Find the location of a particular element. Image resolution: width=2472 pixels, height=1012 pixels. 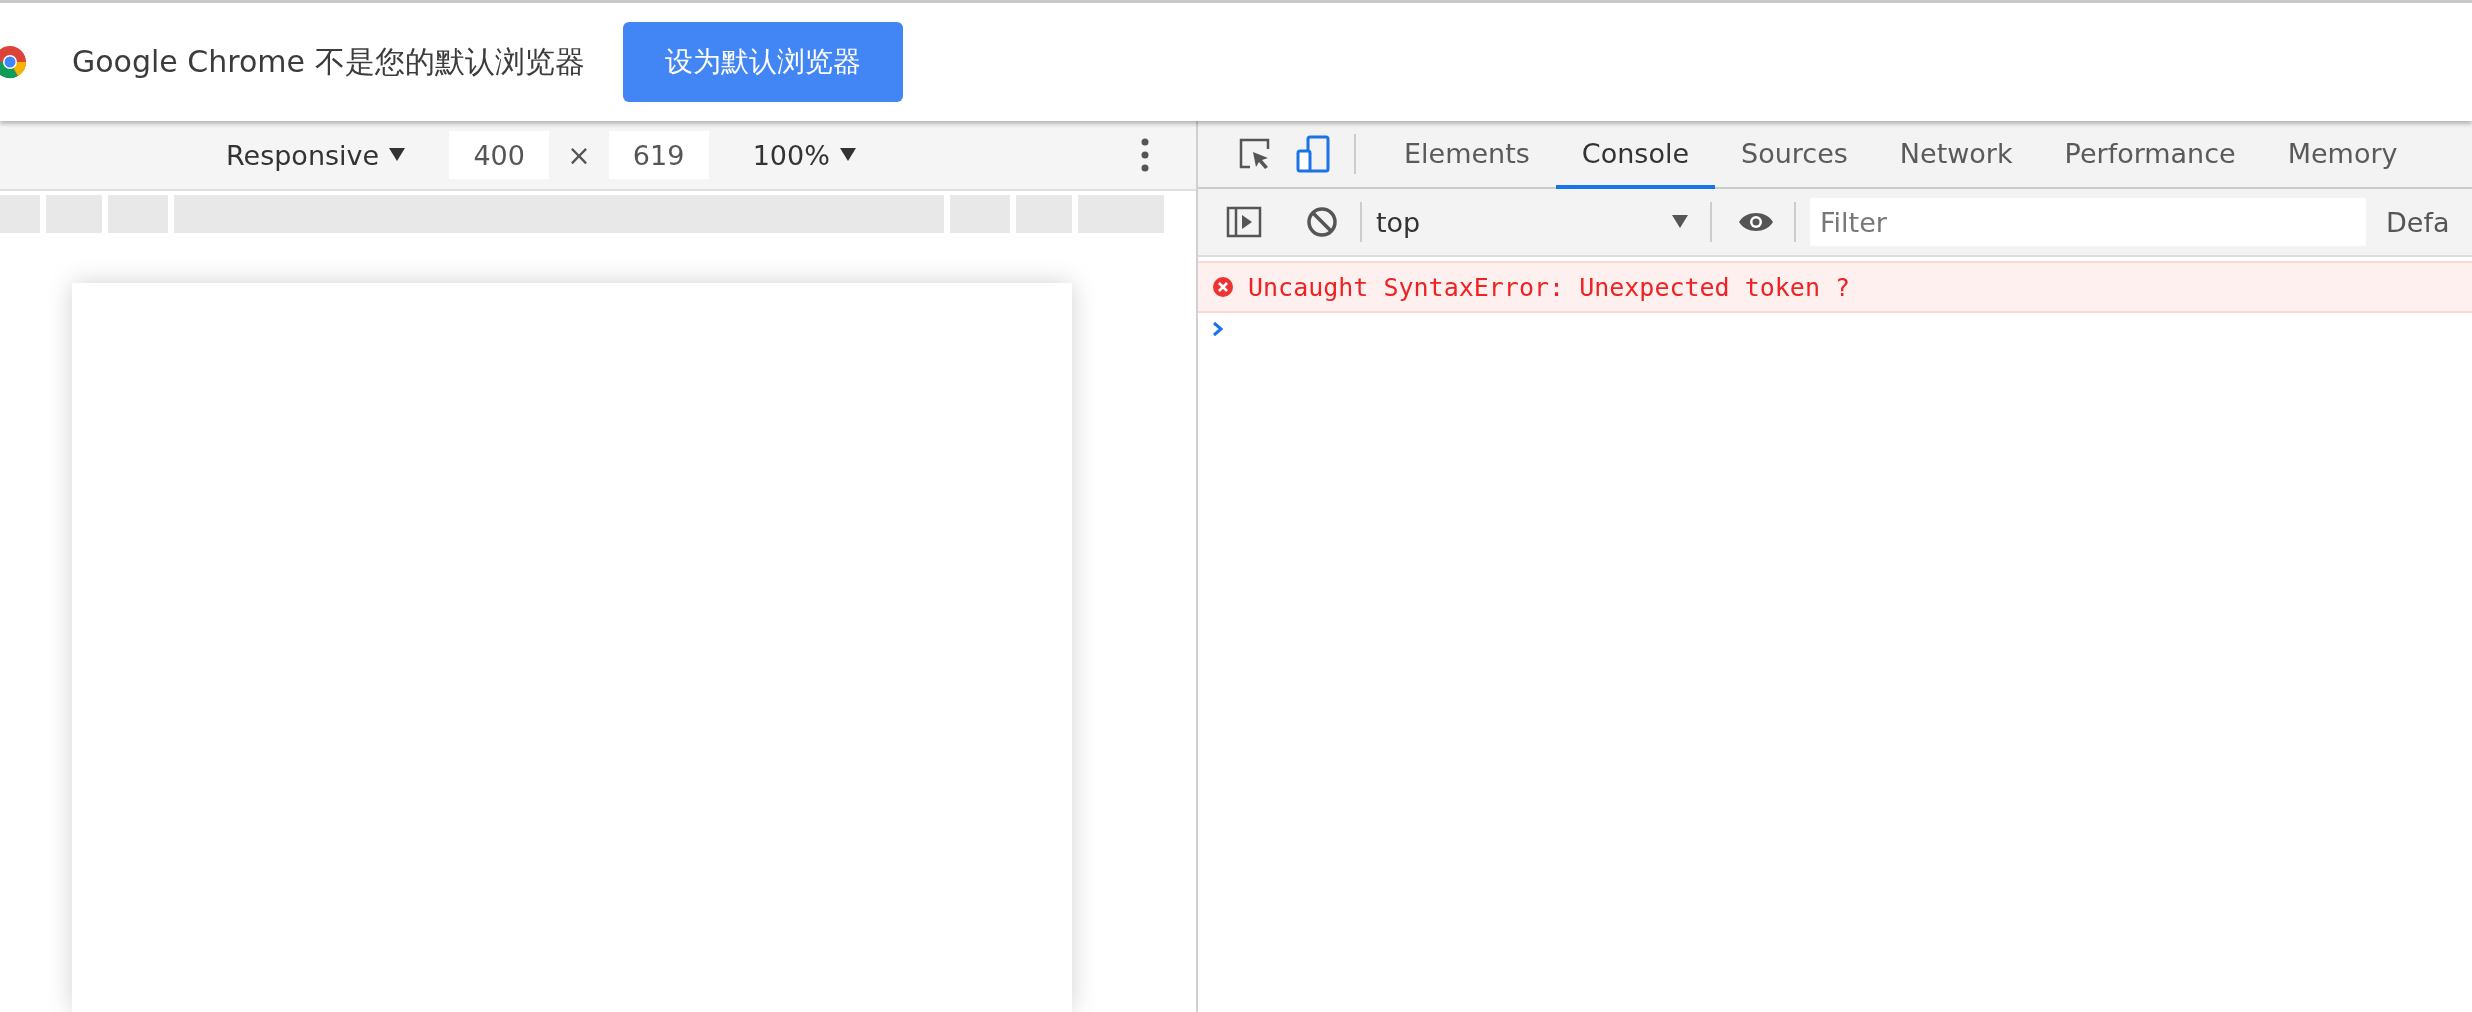

devtools-tab: Performance is located at coordinates (2150, 155).